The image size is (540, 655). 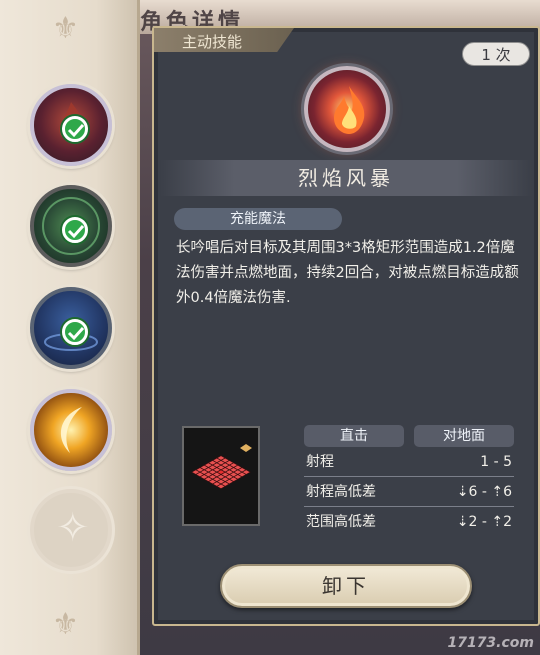 What do you see at coordinates (484, 522) in the screenshot?
I see `stat-value: ⇣2 - ⇡2` at bounding box center [484, 522].